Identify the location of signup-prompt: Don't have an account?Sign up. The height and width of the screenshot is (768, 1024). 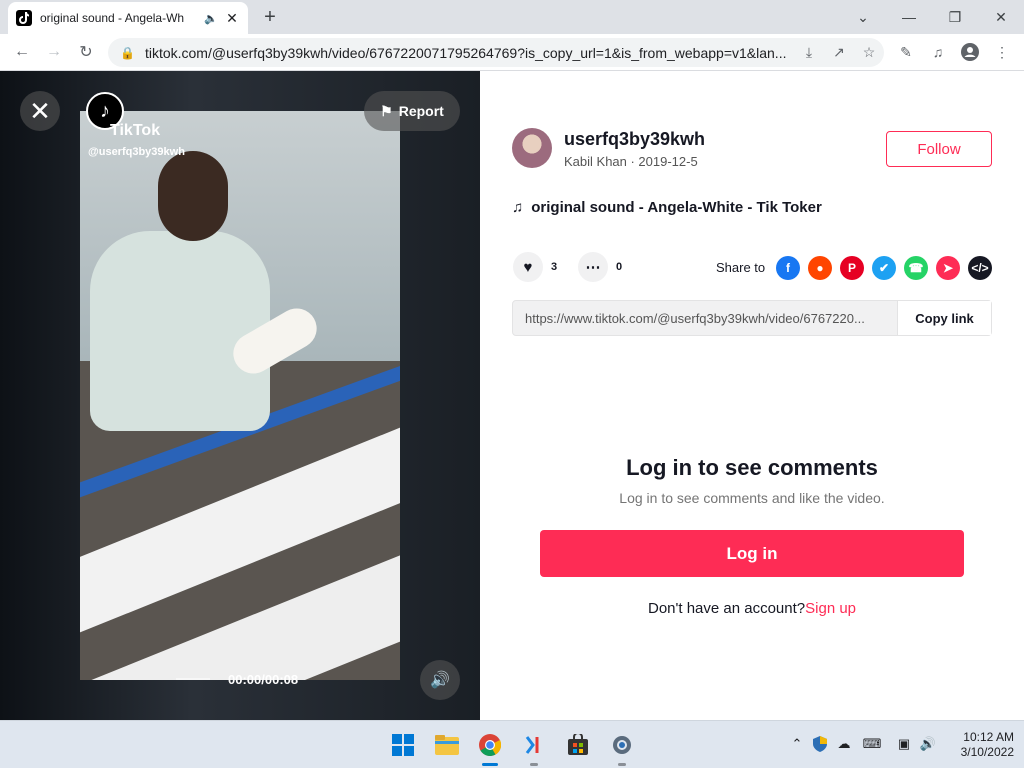
(752, 608).